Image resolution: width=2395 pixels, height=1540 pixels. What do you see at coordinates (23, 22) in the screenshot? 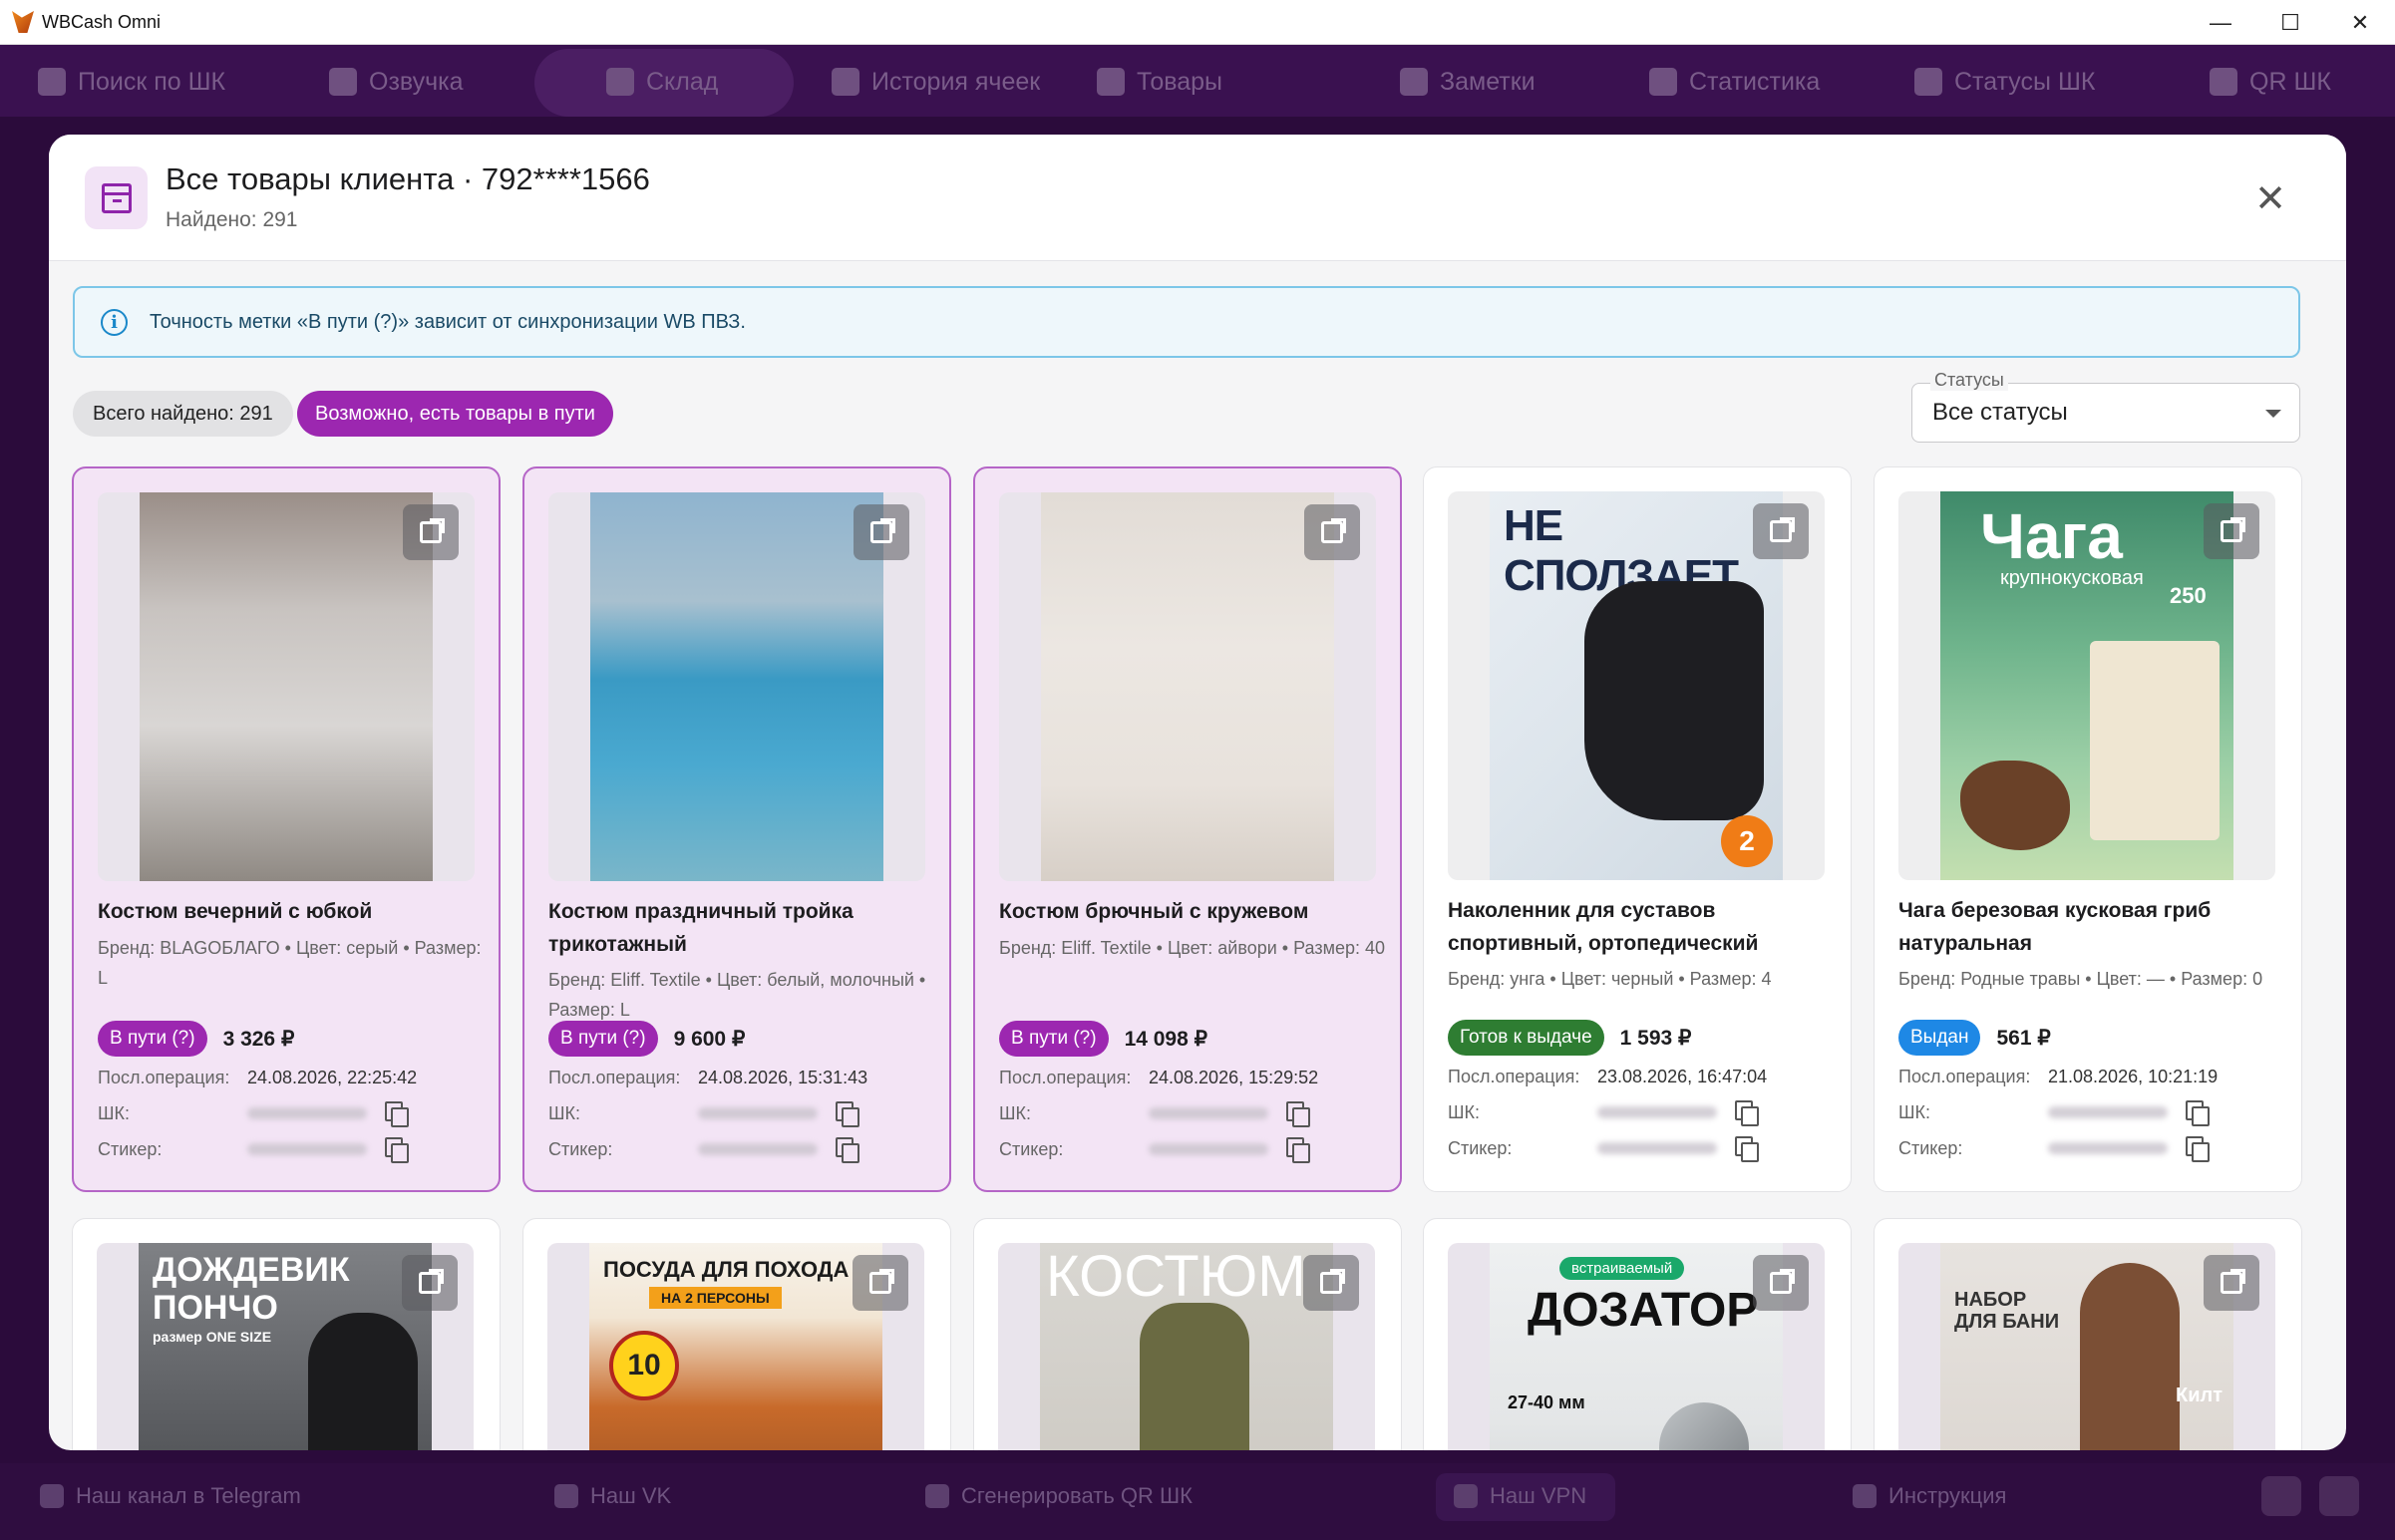
I see `app-logo-icon` at bounding box center [23, 22].